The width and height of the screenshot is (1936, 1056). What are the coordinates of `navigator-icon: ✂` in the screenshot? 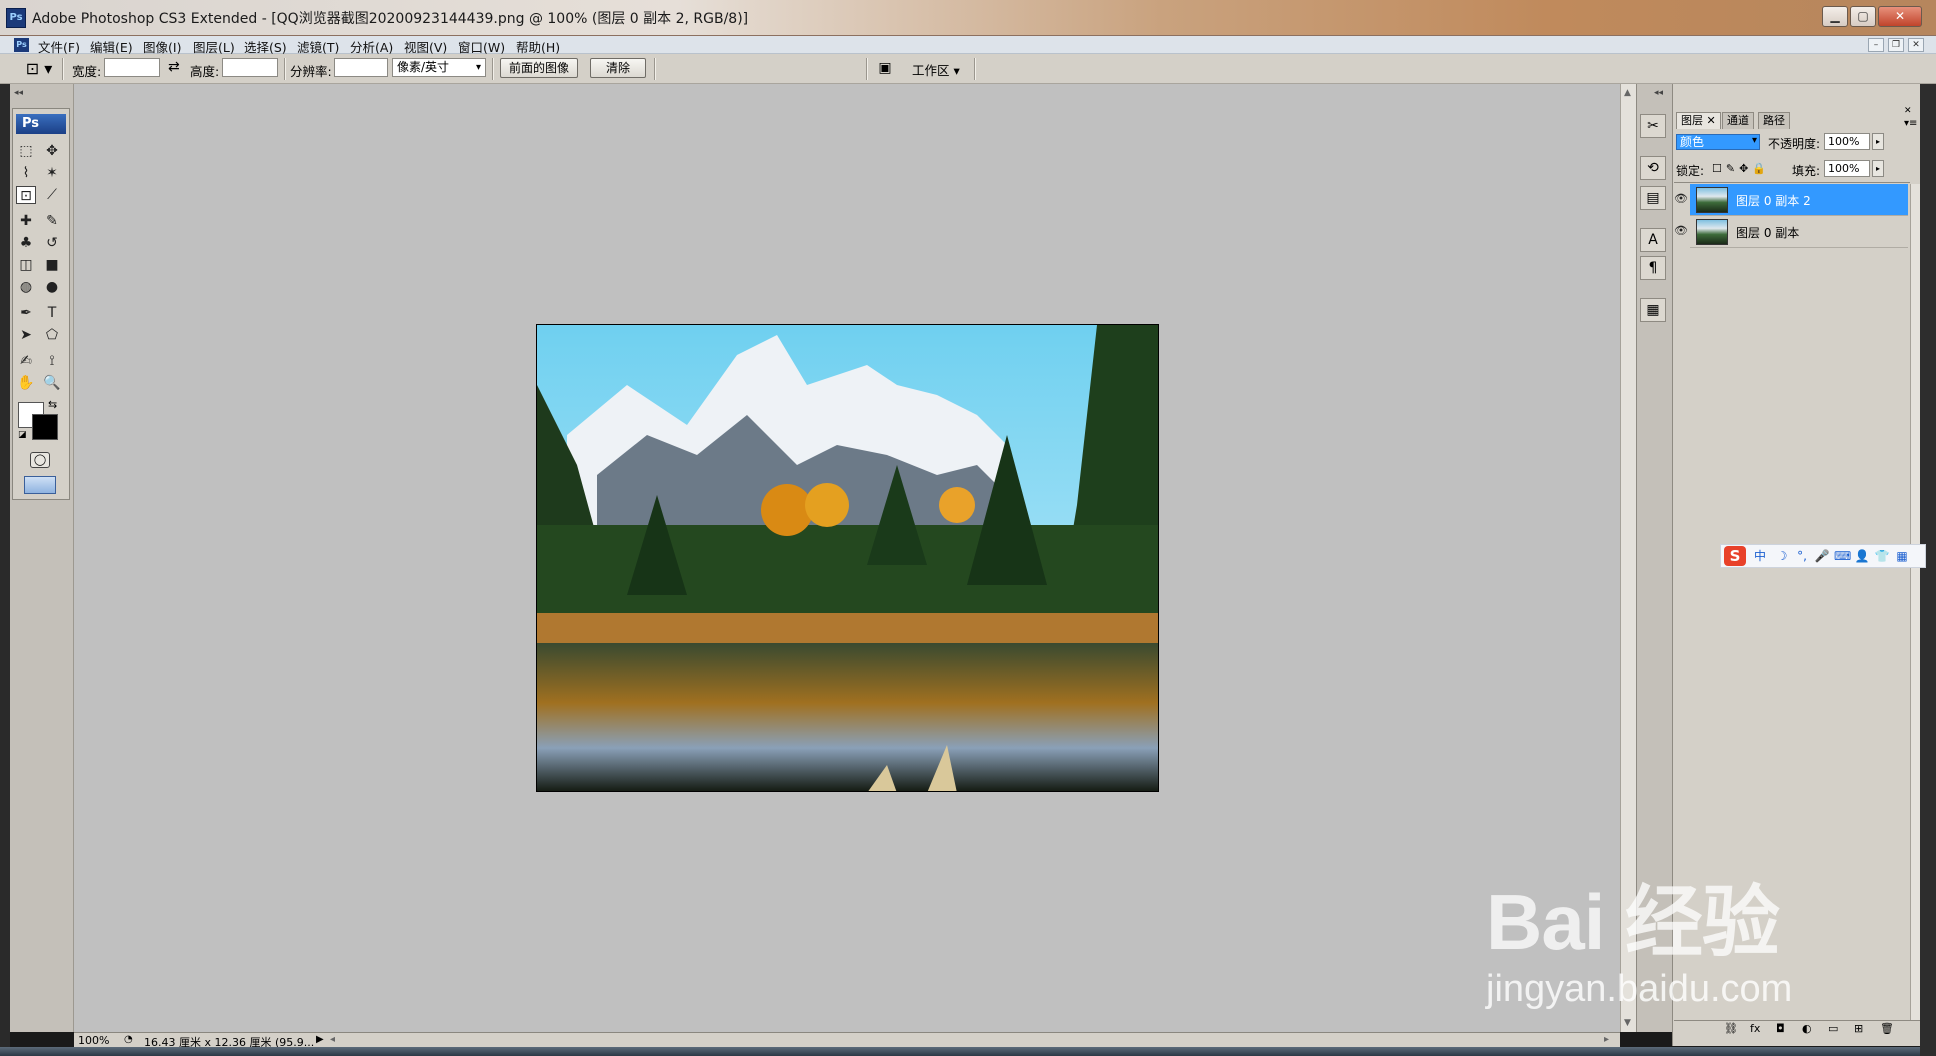 It's located at (1653, 126).